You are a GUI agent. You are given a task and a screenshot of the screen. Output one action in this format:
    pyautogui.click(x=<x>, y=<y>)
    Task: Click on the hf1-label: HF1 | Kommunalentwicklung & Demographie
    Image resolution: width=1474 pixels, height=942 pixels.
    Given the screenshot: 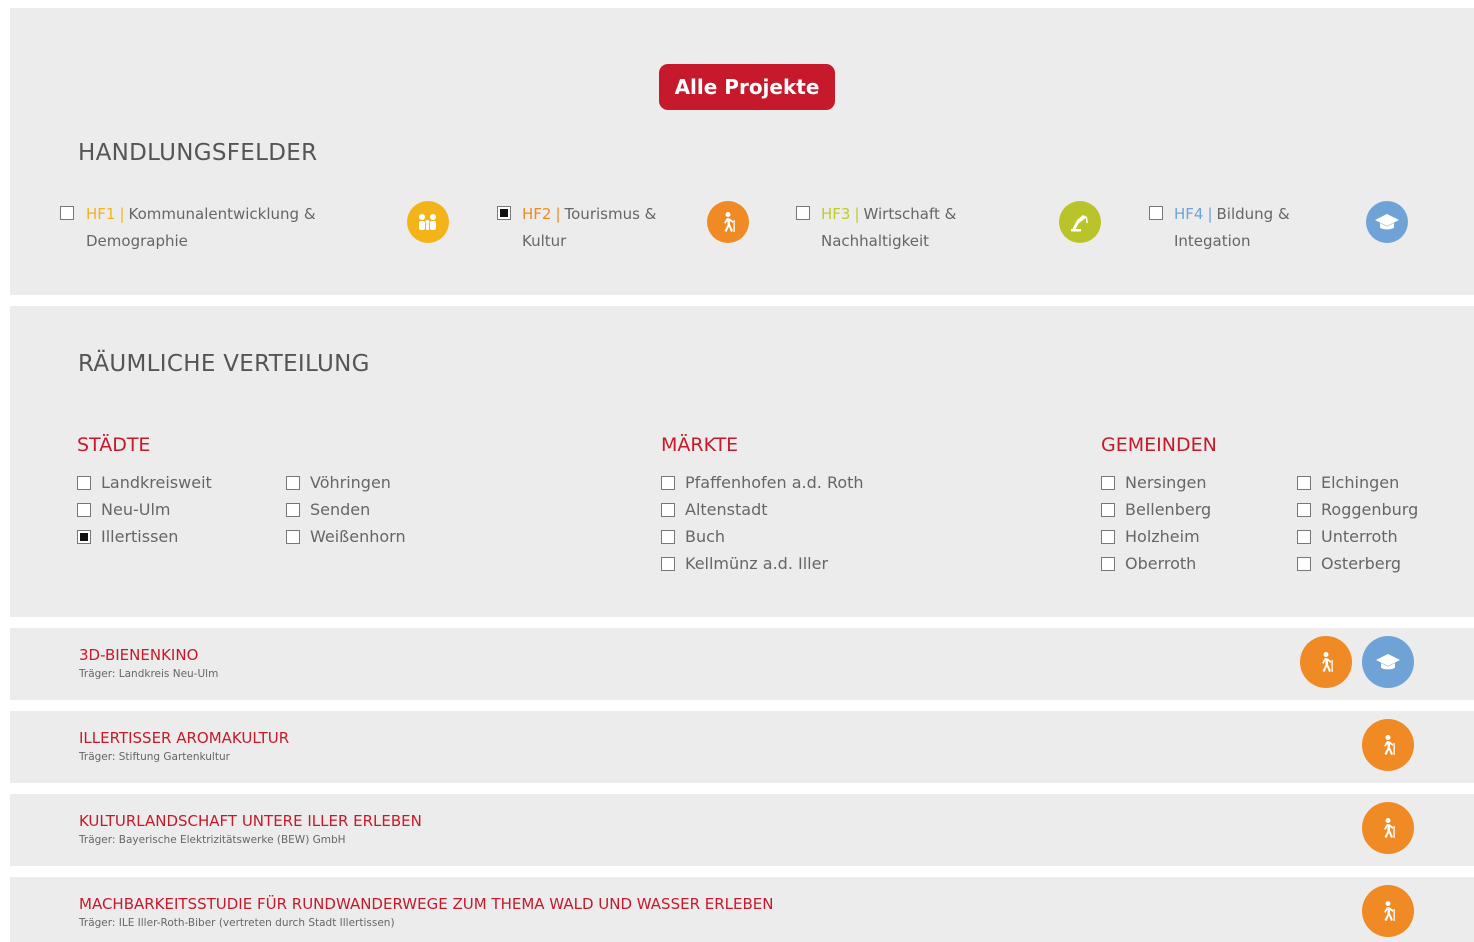 What is the action you would take?
    pyautogui.click(x=201, y=228)
    